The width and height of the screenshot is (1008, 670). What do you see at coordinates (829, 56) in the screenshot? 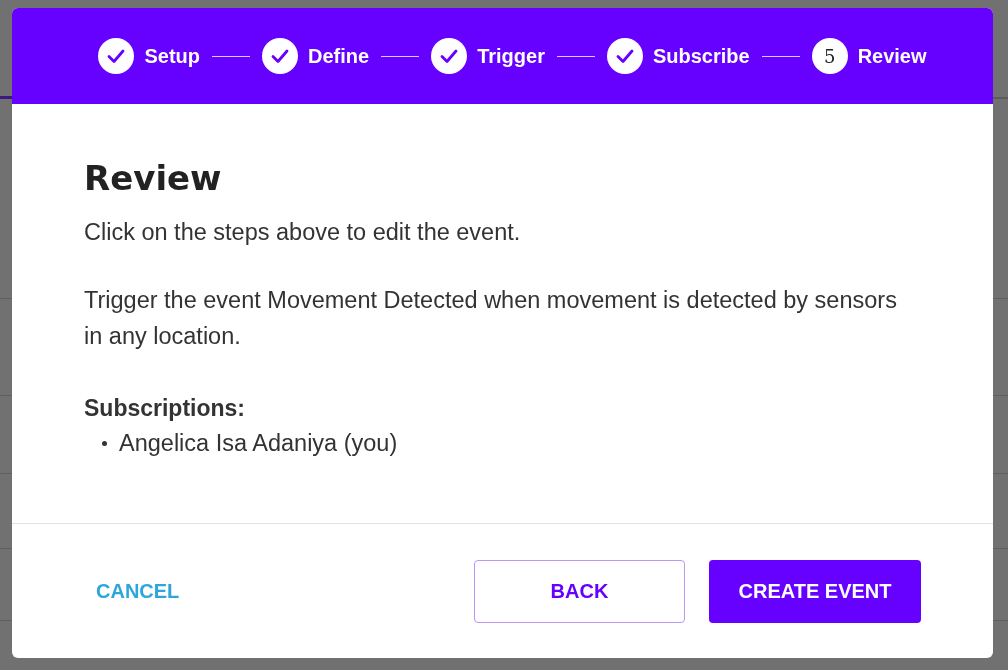
I see `step-number: 5` at bounding box center [829, 56].